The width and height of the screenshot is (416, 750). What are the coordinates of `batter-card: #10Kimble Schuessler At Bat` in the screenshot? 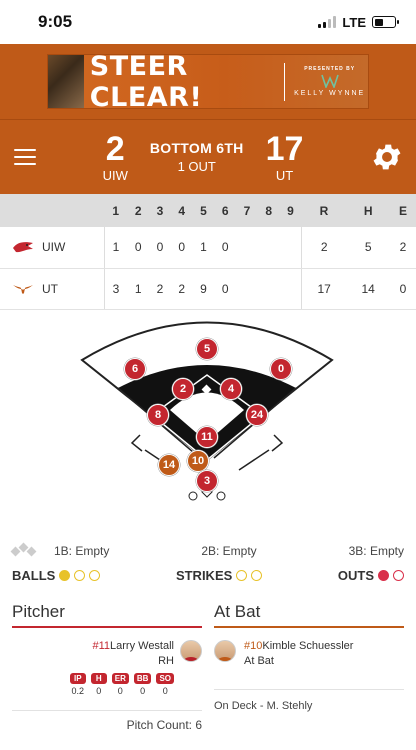 It's located at (309, 653).